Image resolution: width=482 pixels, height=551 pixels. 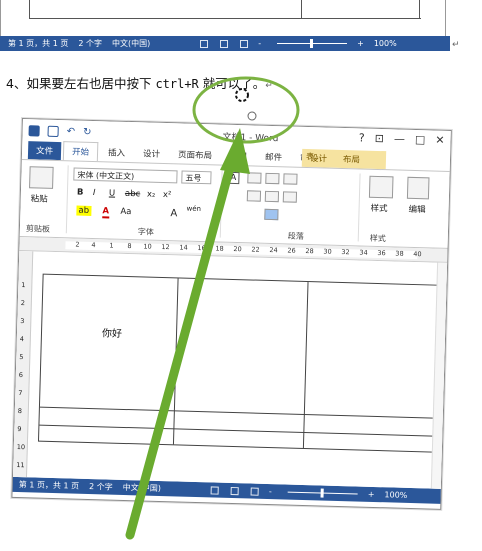 I want to click on redo-icon: ↻, so click(x=87, y=131).